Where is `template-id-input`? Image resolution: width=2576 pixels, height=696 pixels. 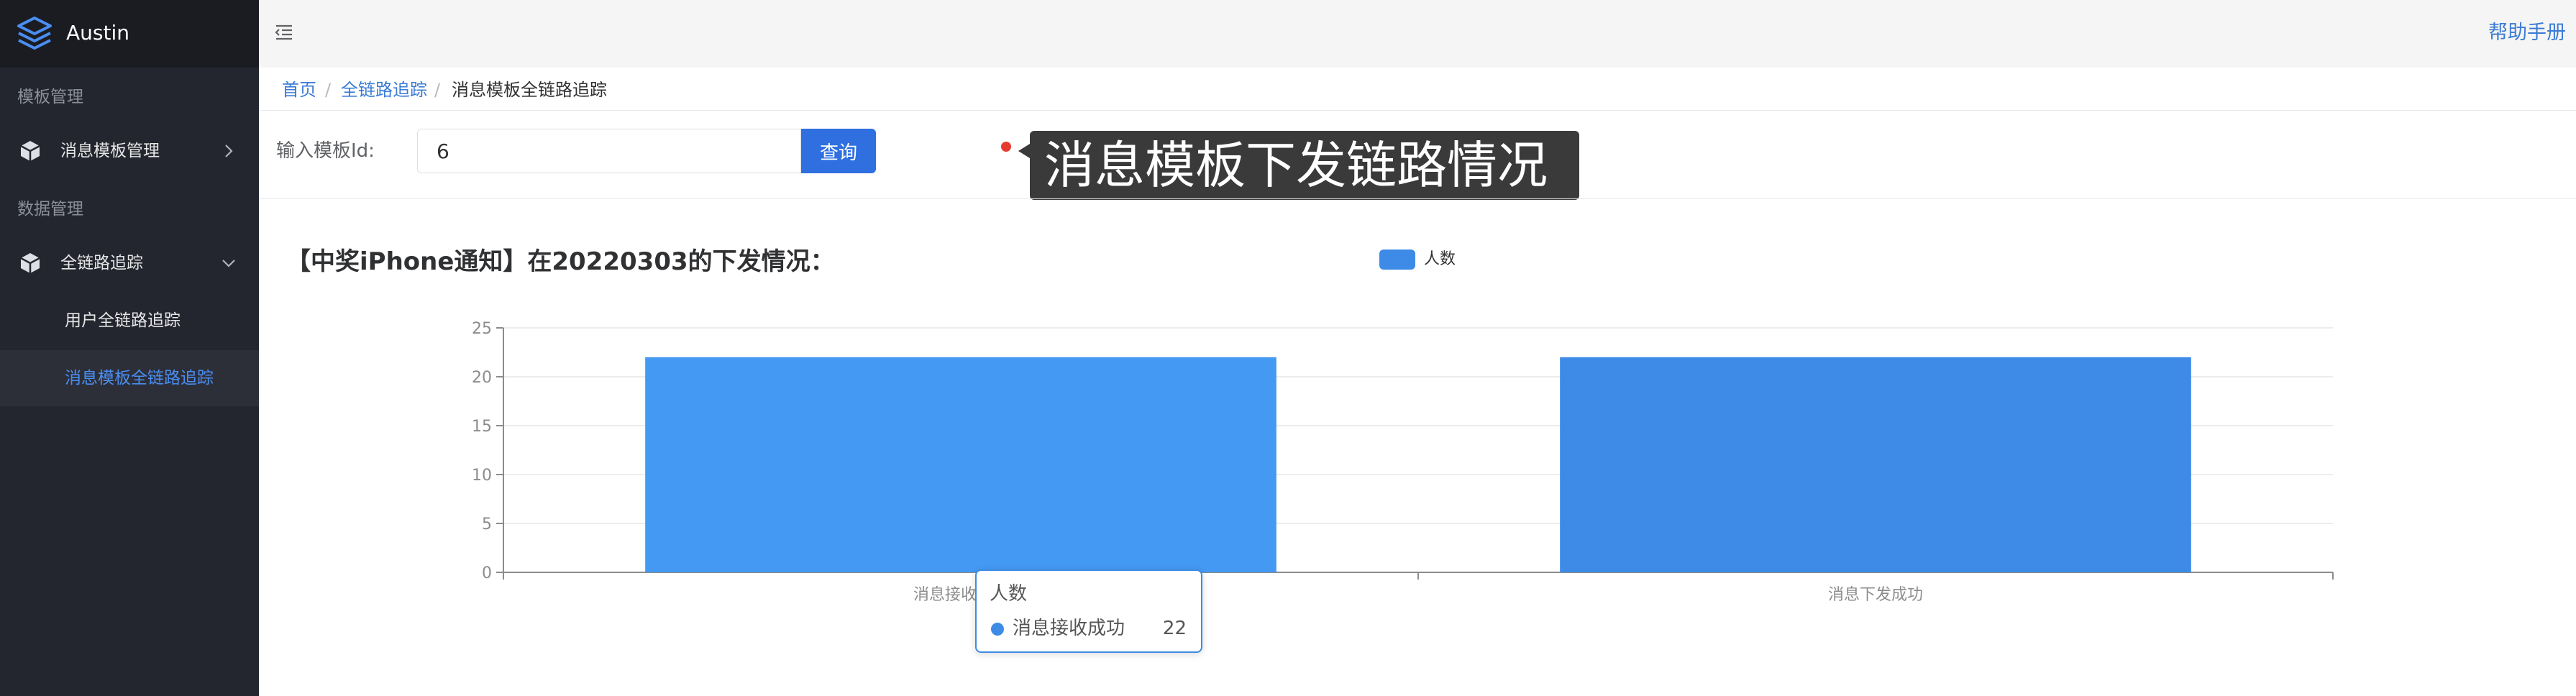
template-id-input is located at coordinates (609, 151).